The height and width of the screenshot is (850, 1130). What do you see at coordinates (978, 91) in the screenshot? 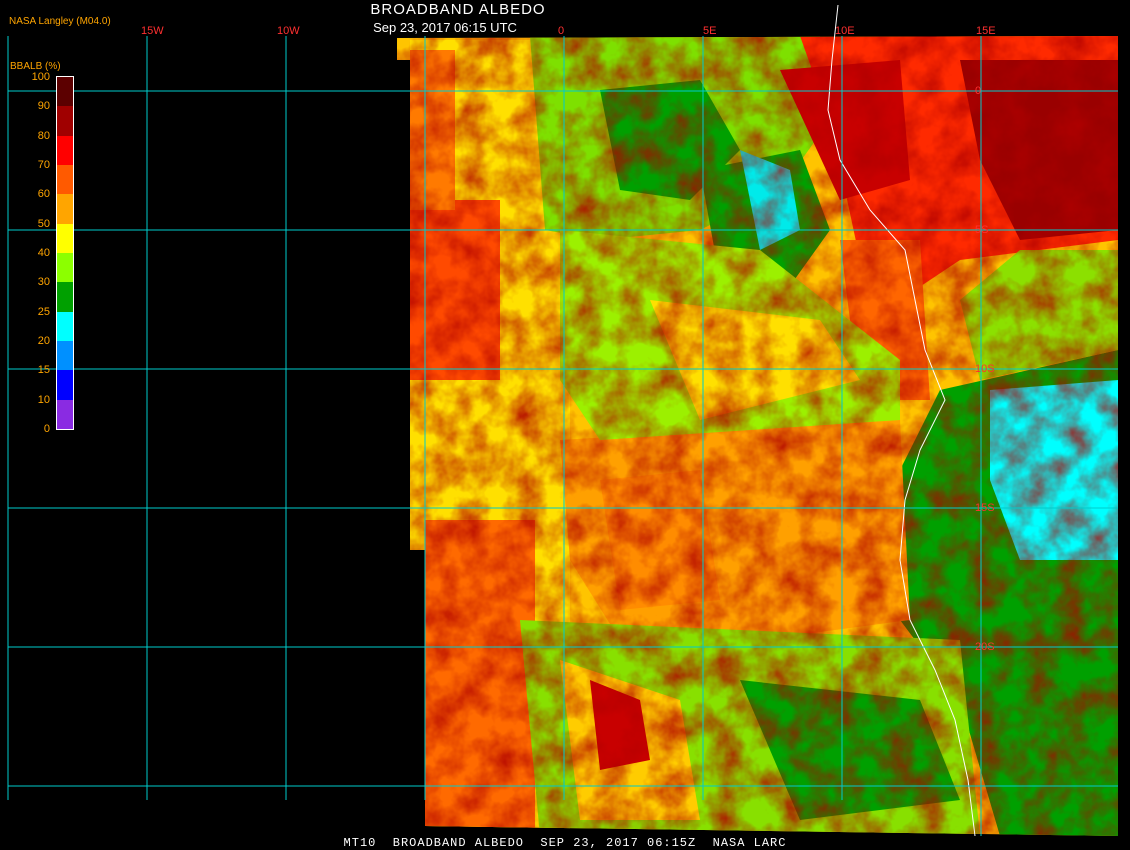
I see `lat-label-0: 0` at bounding box center [978, 91].